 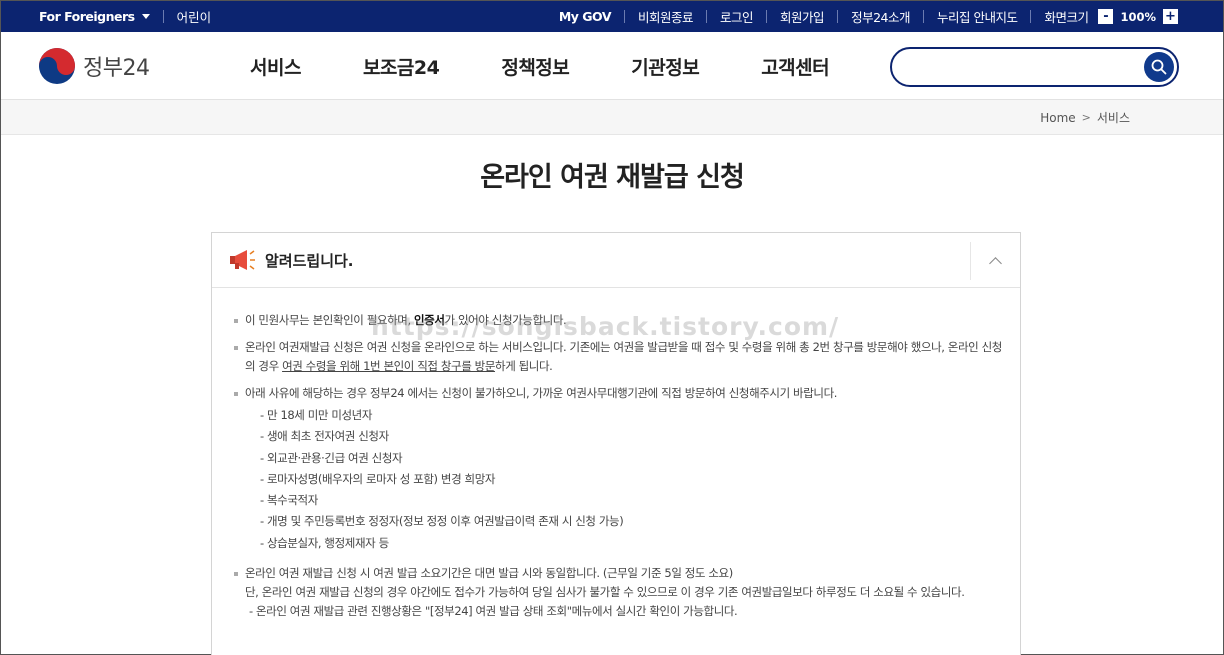 I want to click on for-foreigners-link: For Foreigners, so click(x=94, y=16).